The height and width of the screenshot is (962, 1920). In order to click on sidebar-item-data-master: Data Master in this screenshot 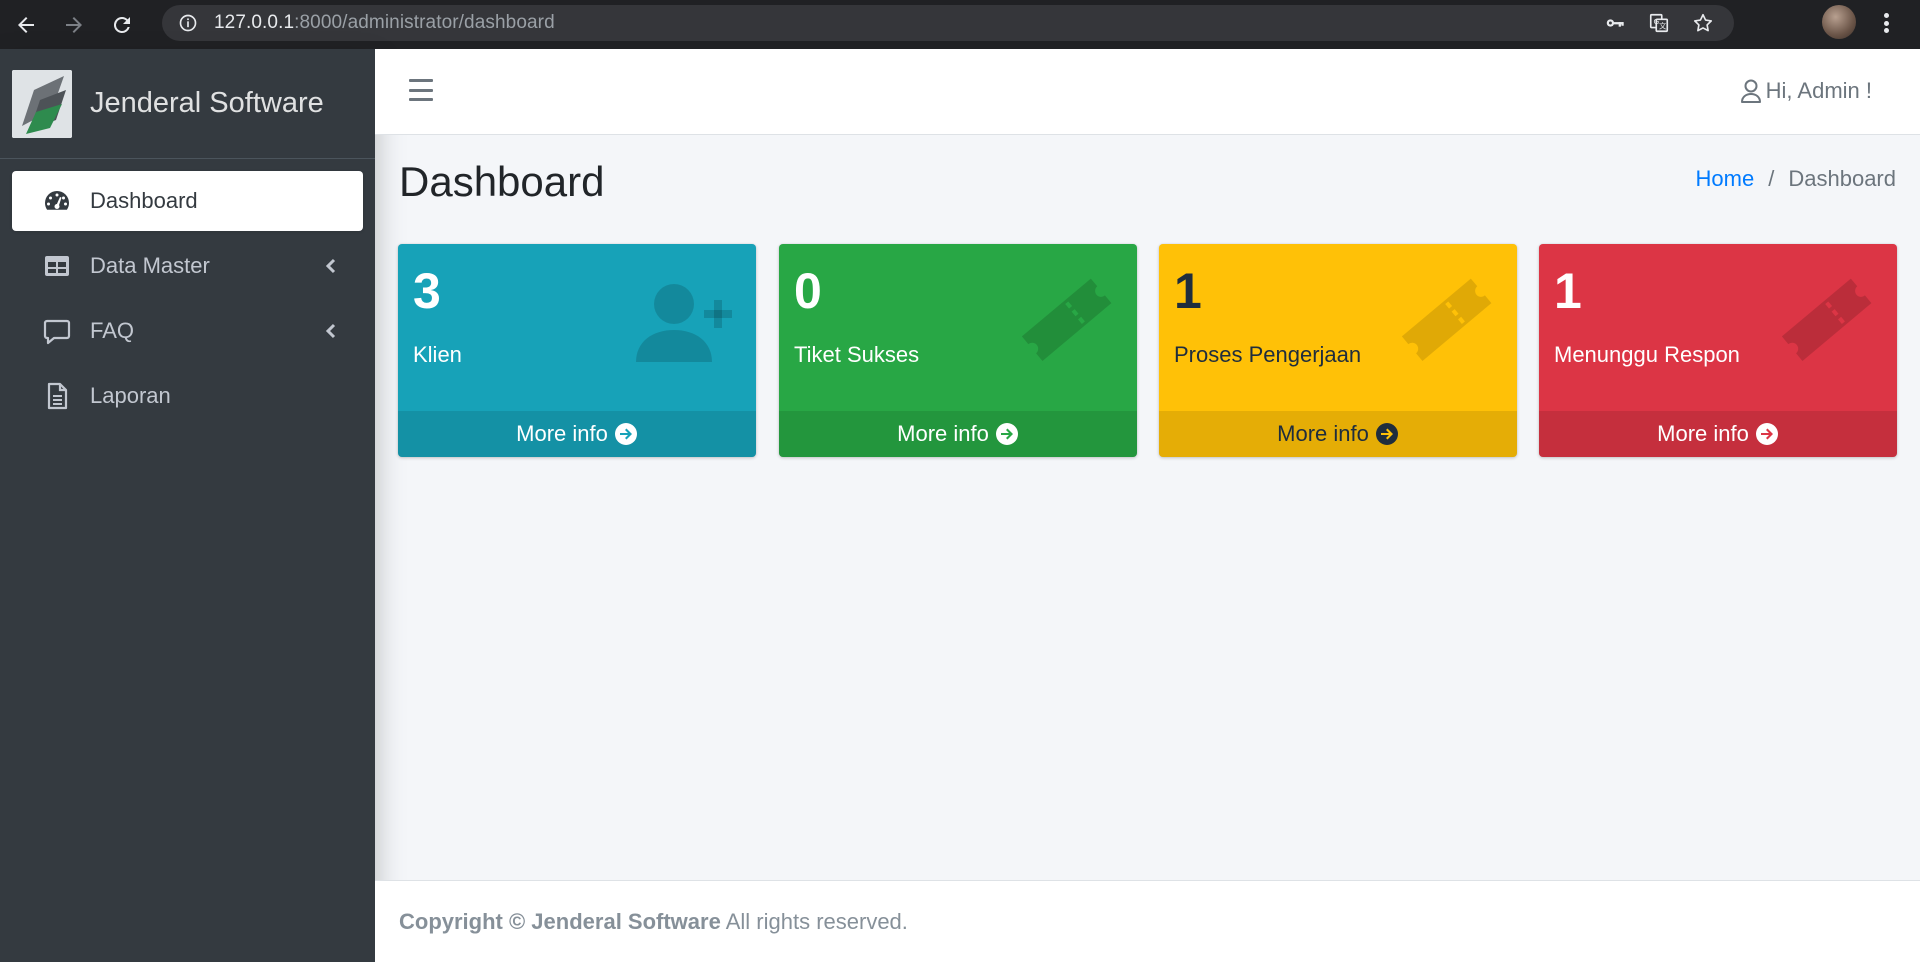, I will do `click(187, 266)`.